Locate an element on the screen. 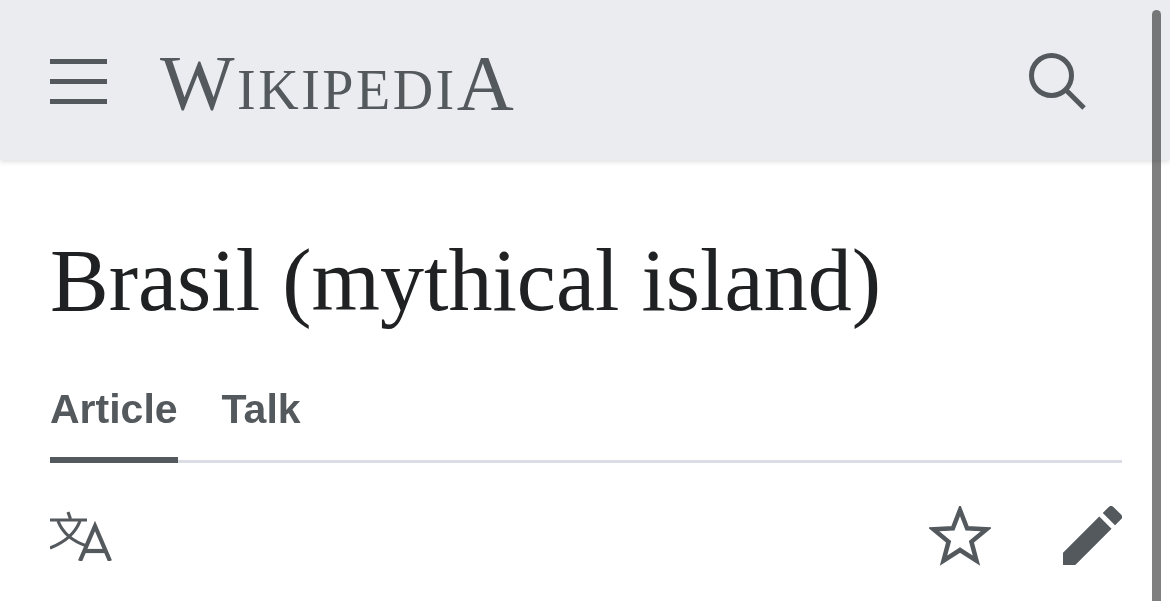 The image size is (1170, 601). menu-icon is located at coordinates (78, 81).